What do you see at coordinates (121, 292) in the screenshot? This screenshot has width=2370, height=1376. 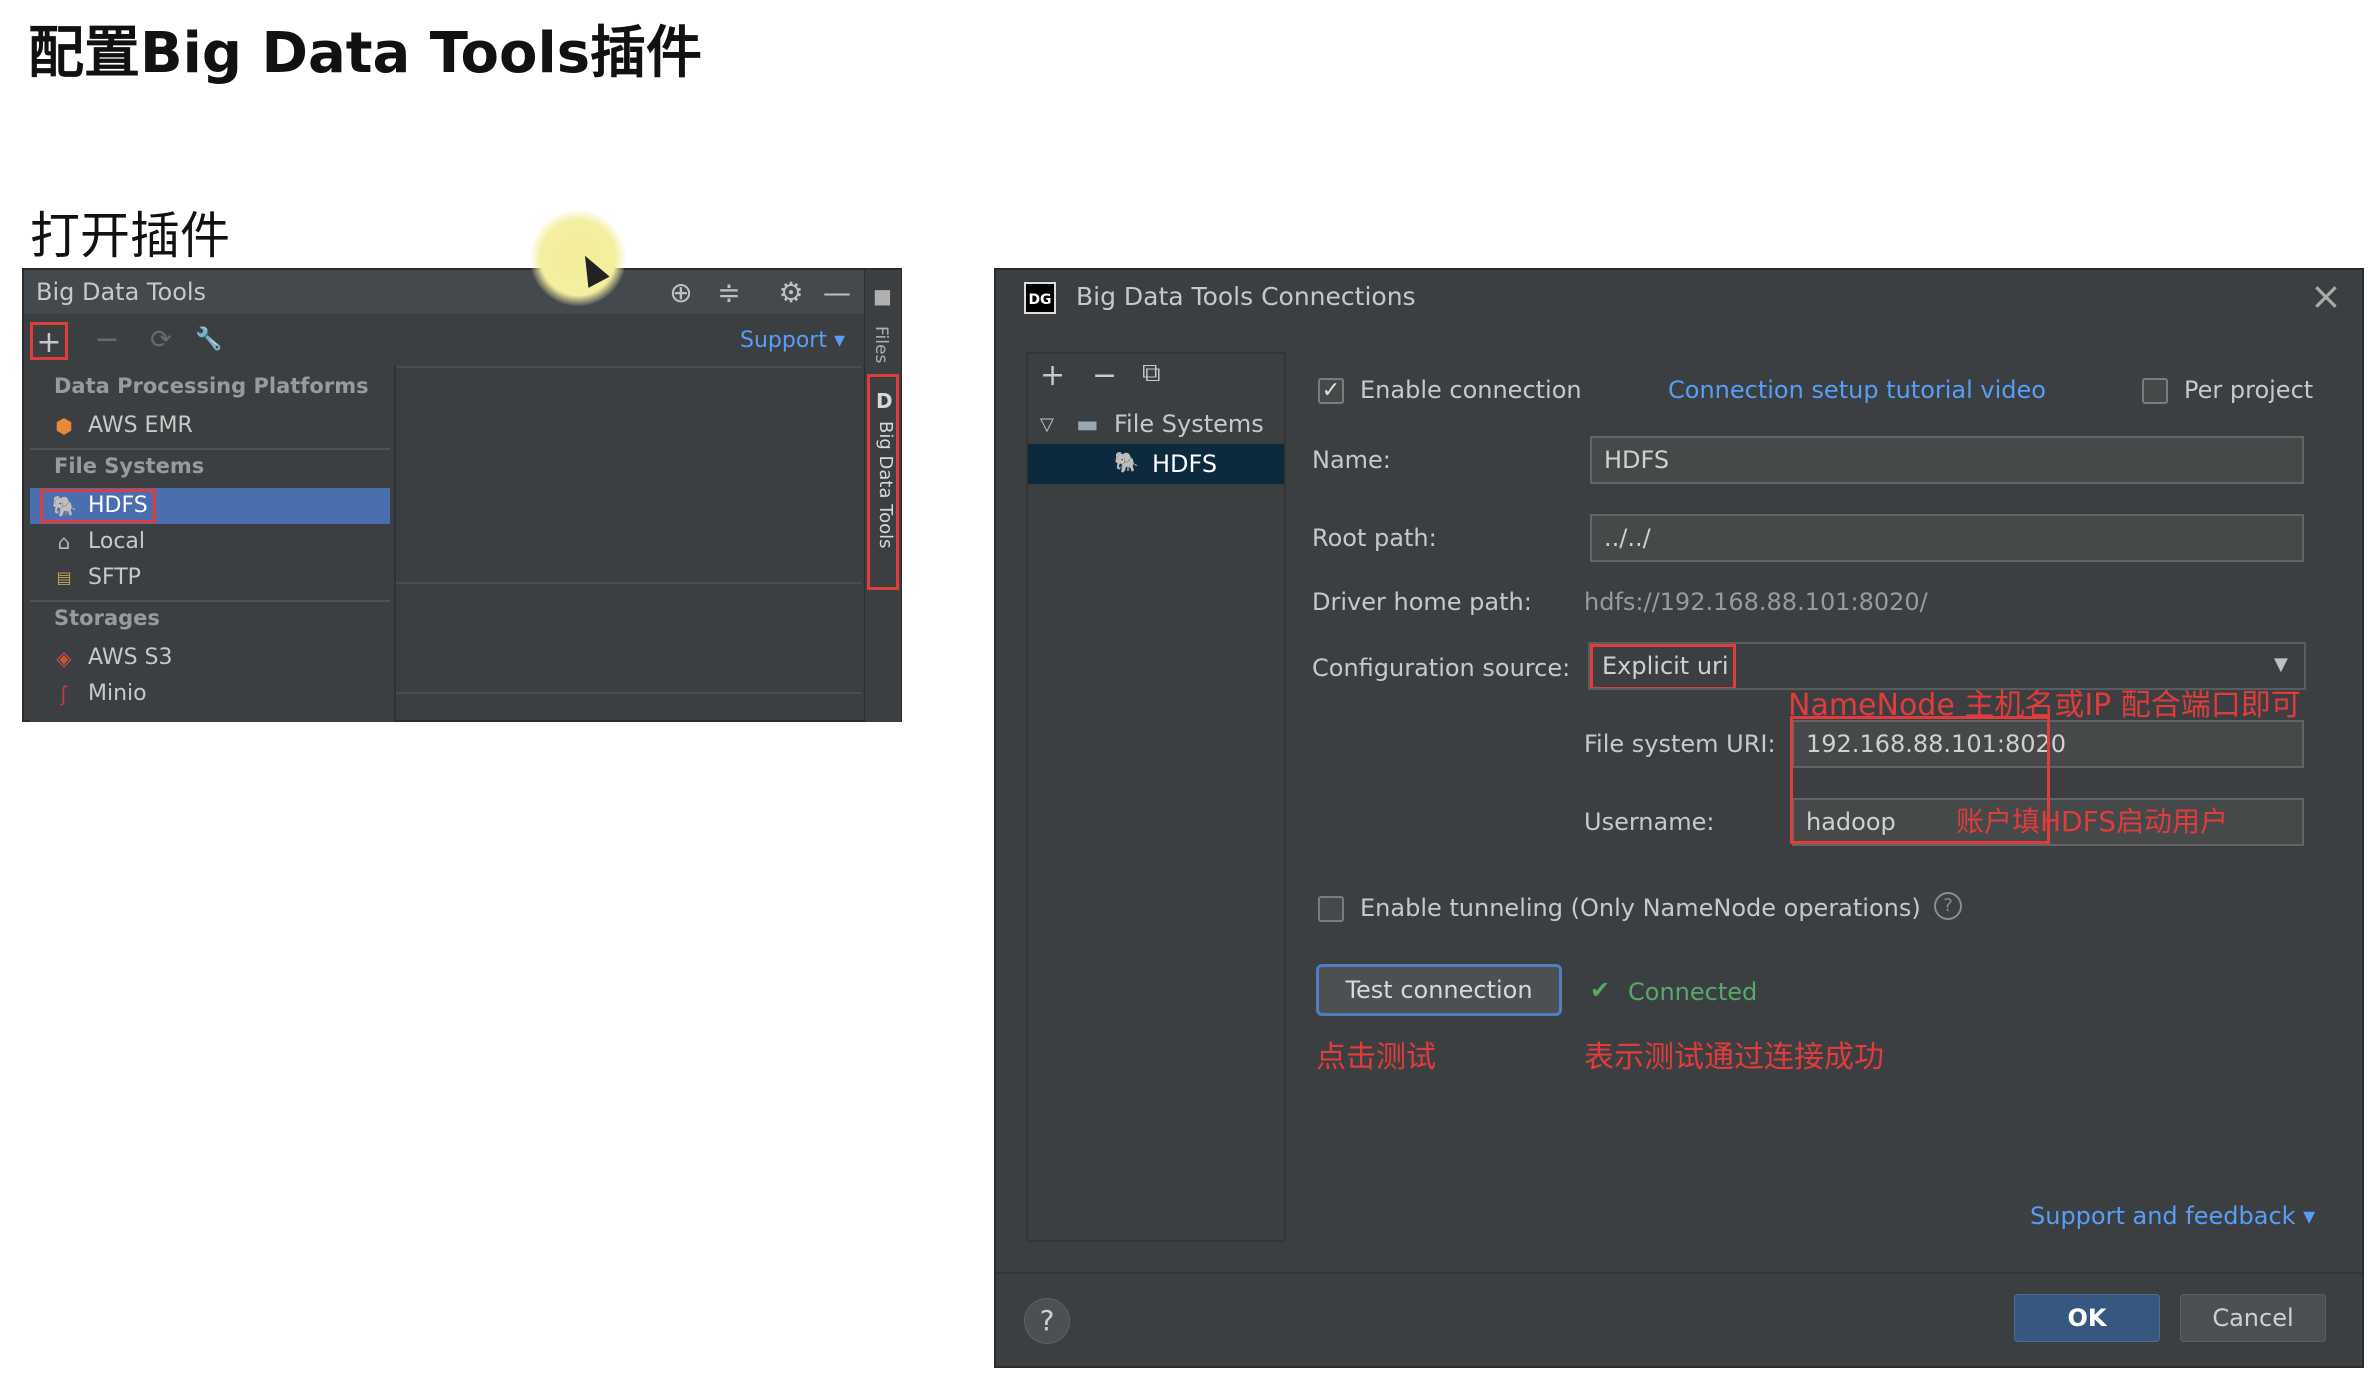 I see `panel-title: Big Data Tools` at bounding box center [121, 292].